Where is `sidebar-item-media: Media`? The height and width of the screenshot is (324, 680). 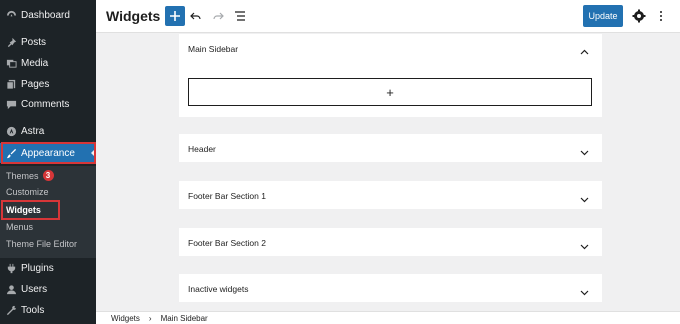 sidebar-item-media: Media is located at coordinates (48, 63).